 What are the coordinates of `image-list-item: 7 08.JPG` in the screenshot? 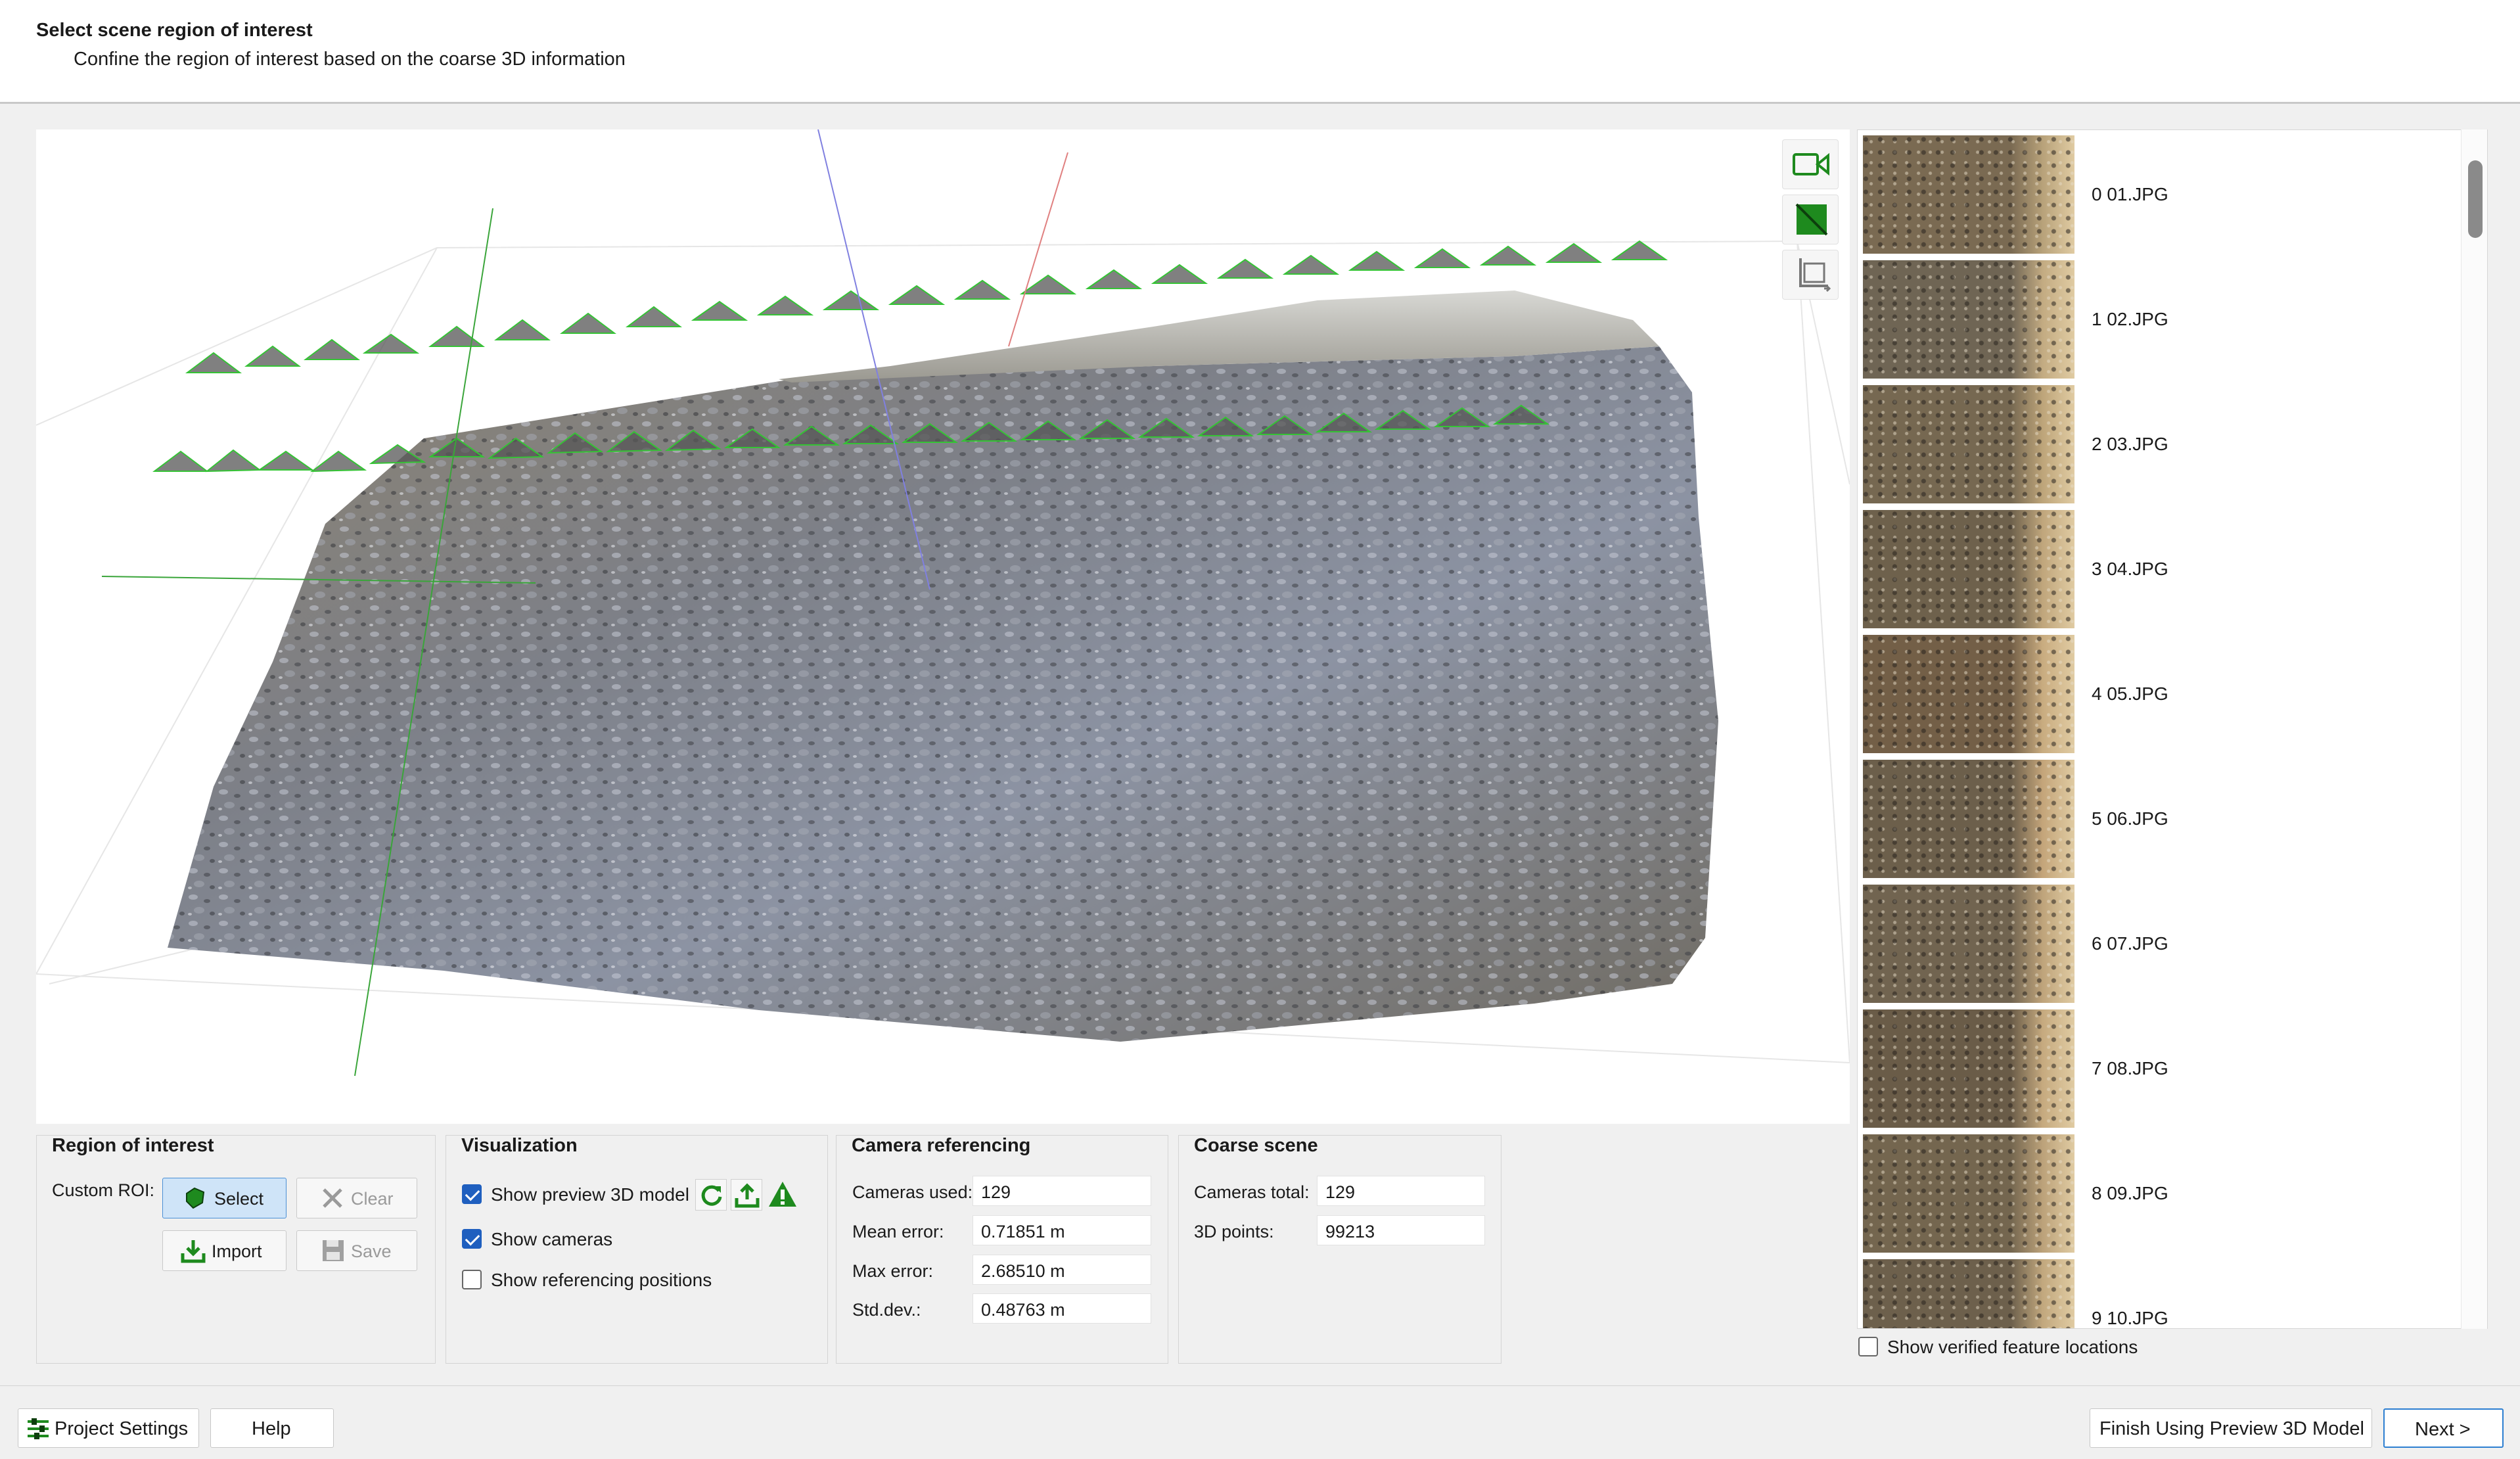 It's located at (2158, 1070).